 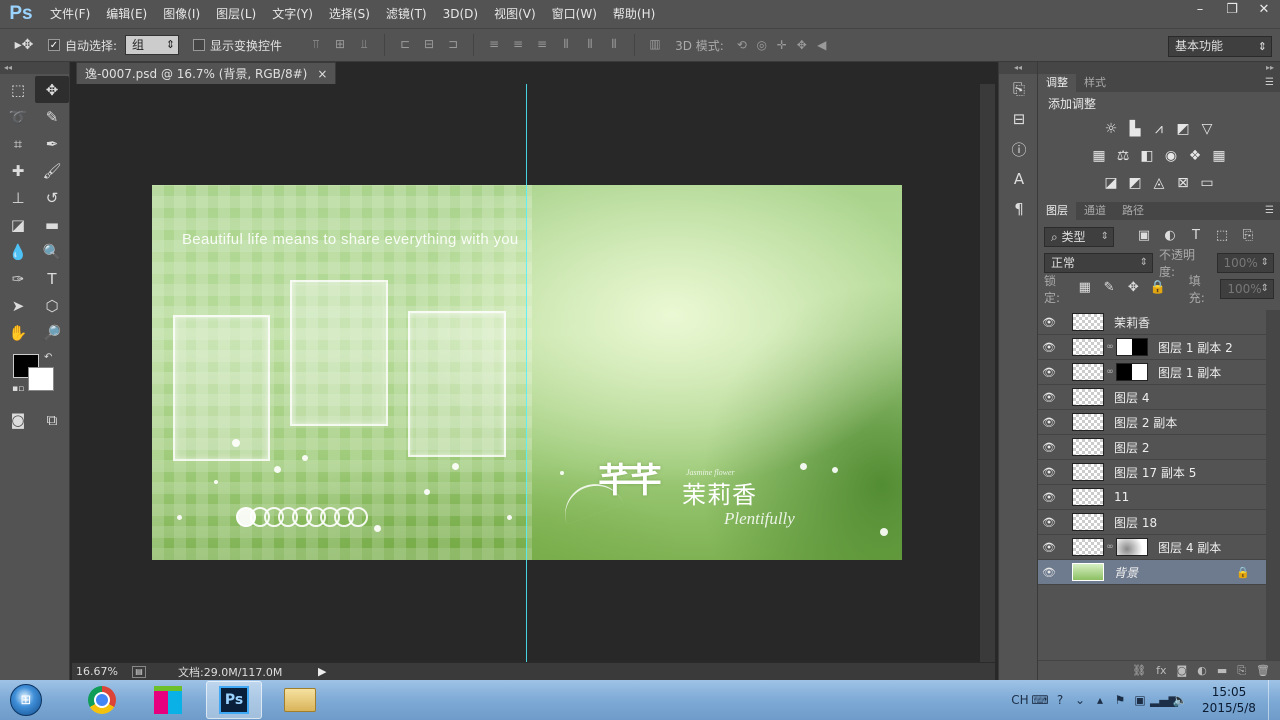 What do you see at coordinates (1159, 183) in the screenshot?
I see `threshold-icon: ◬` at bounding box center [1159, 183].